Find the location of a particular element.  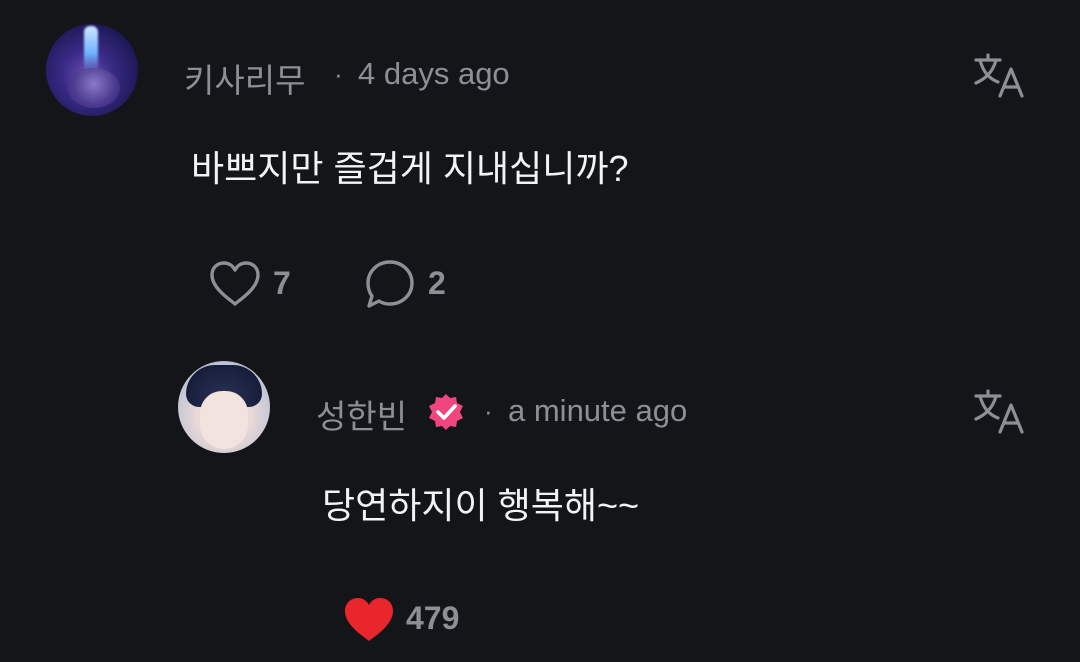

reply-username: 성한빈 is located at coordinates (361, 414).